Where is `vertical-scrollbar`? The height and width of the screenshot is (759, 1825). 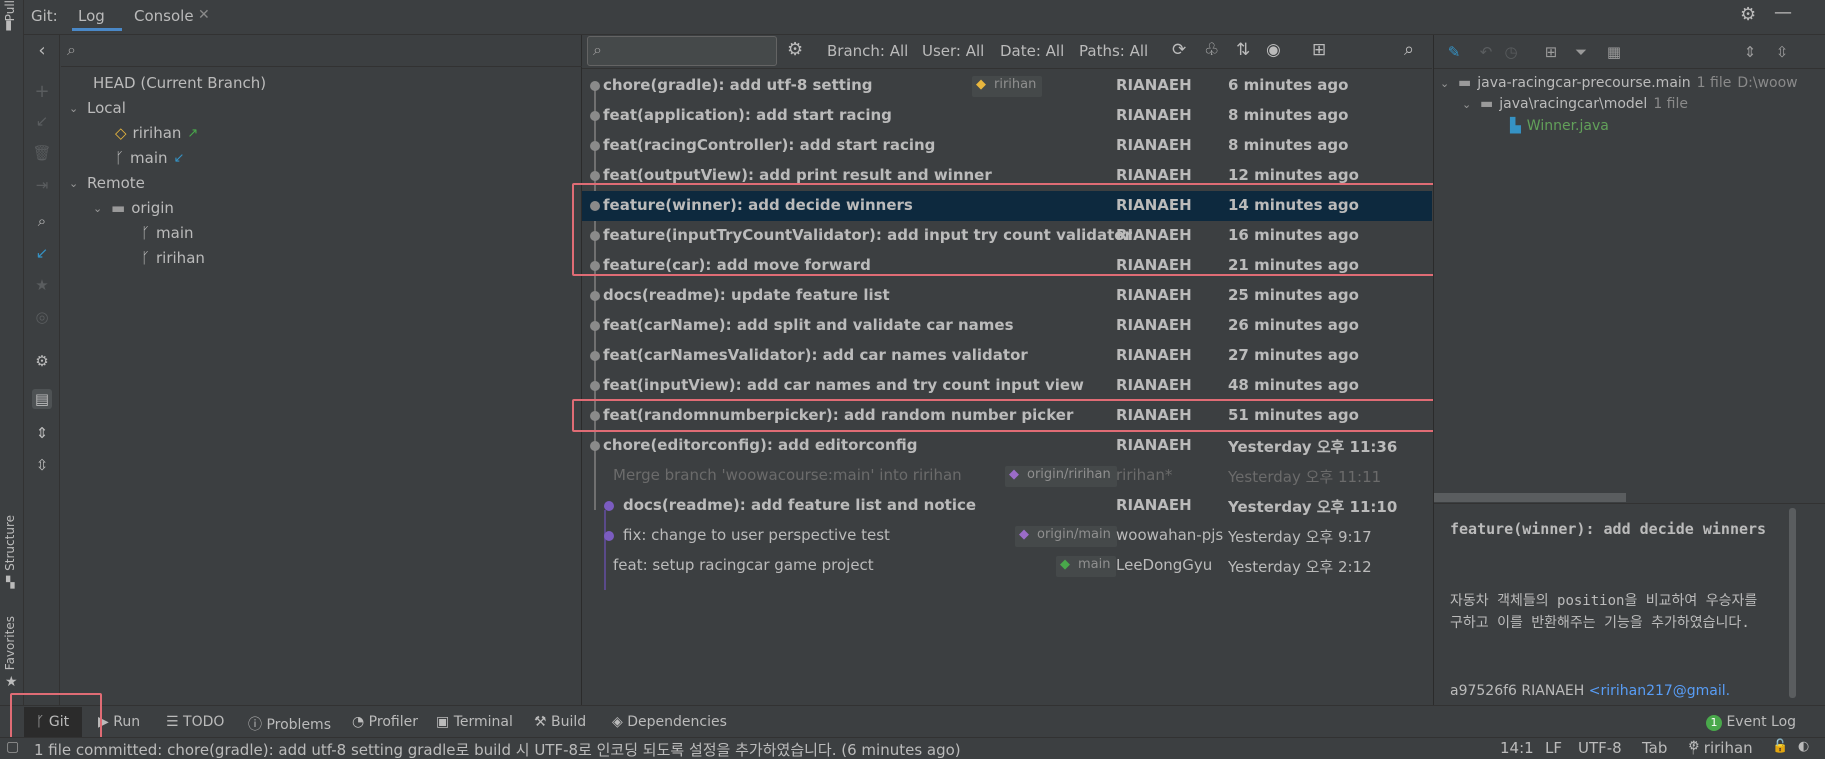 vertical-scrollbar is located at coordinates (1792, 603).